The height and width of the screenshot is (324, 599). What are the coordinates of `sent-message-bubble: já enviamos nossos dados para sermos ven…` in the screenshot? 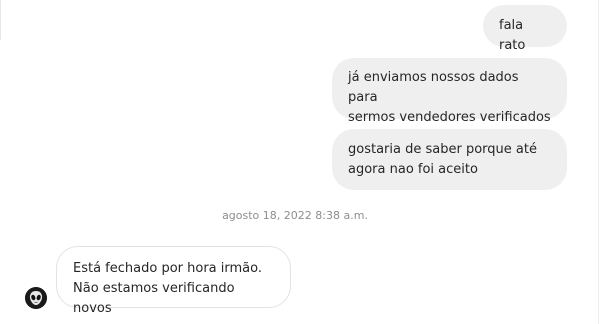 It's located at (449, 91).